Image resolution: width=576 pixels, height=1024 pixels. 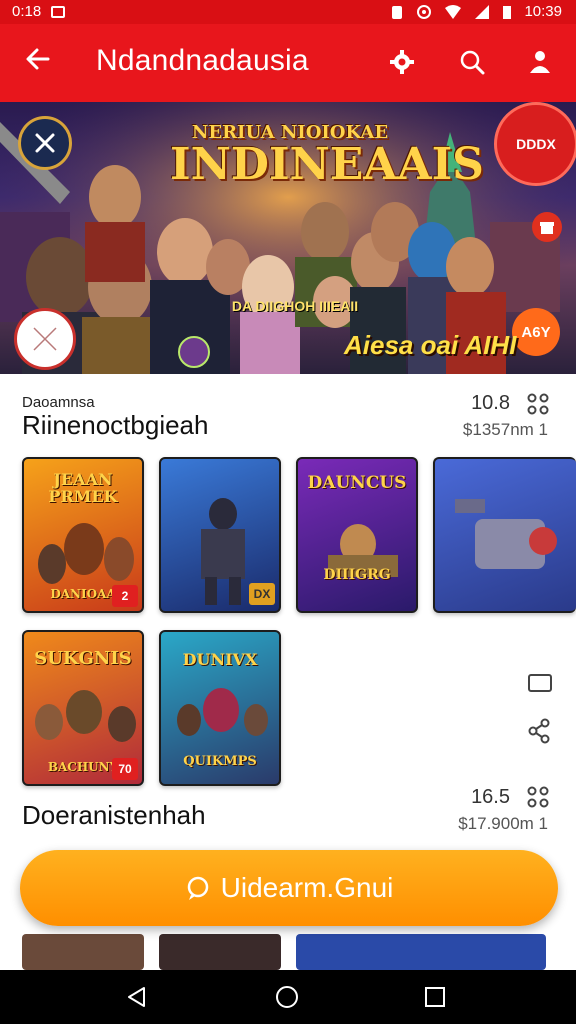 What do you see at coordinates (38, 59) in the screenshot?
I see `arrow-back-icon` at bounding box center [38, 59].